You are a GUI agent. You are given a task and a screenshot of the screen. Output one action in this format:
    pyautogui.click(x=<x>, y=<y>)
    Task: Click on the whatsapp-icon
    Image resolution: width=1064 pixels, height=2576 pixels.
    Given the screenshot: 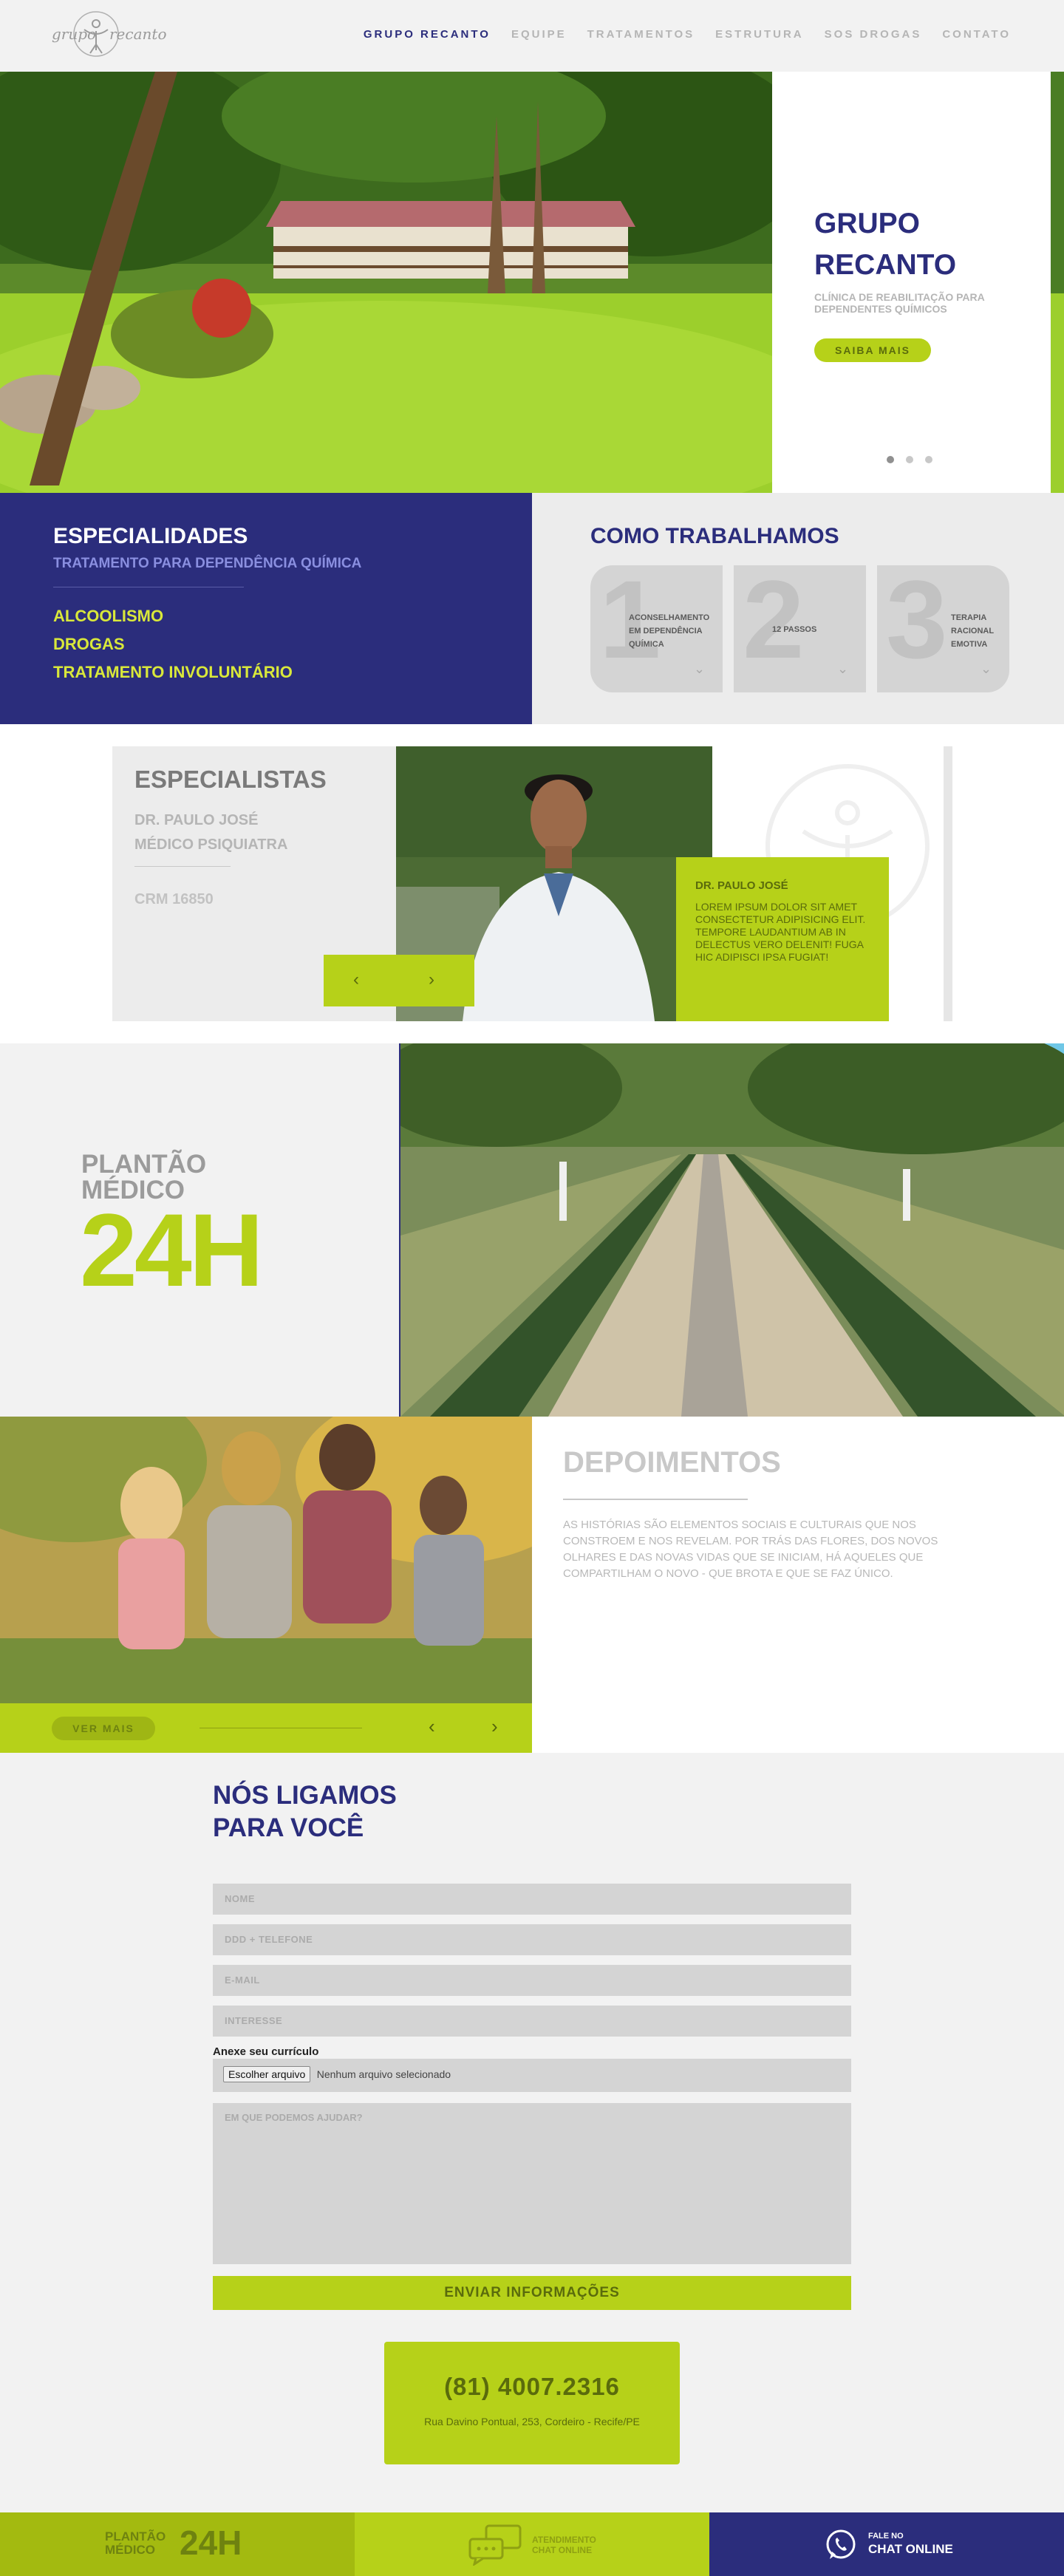 What is the action you would take?
    pyautogui.click(x=841, y=2544)
    